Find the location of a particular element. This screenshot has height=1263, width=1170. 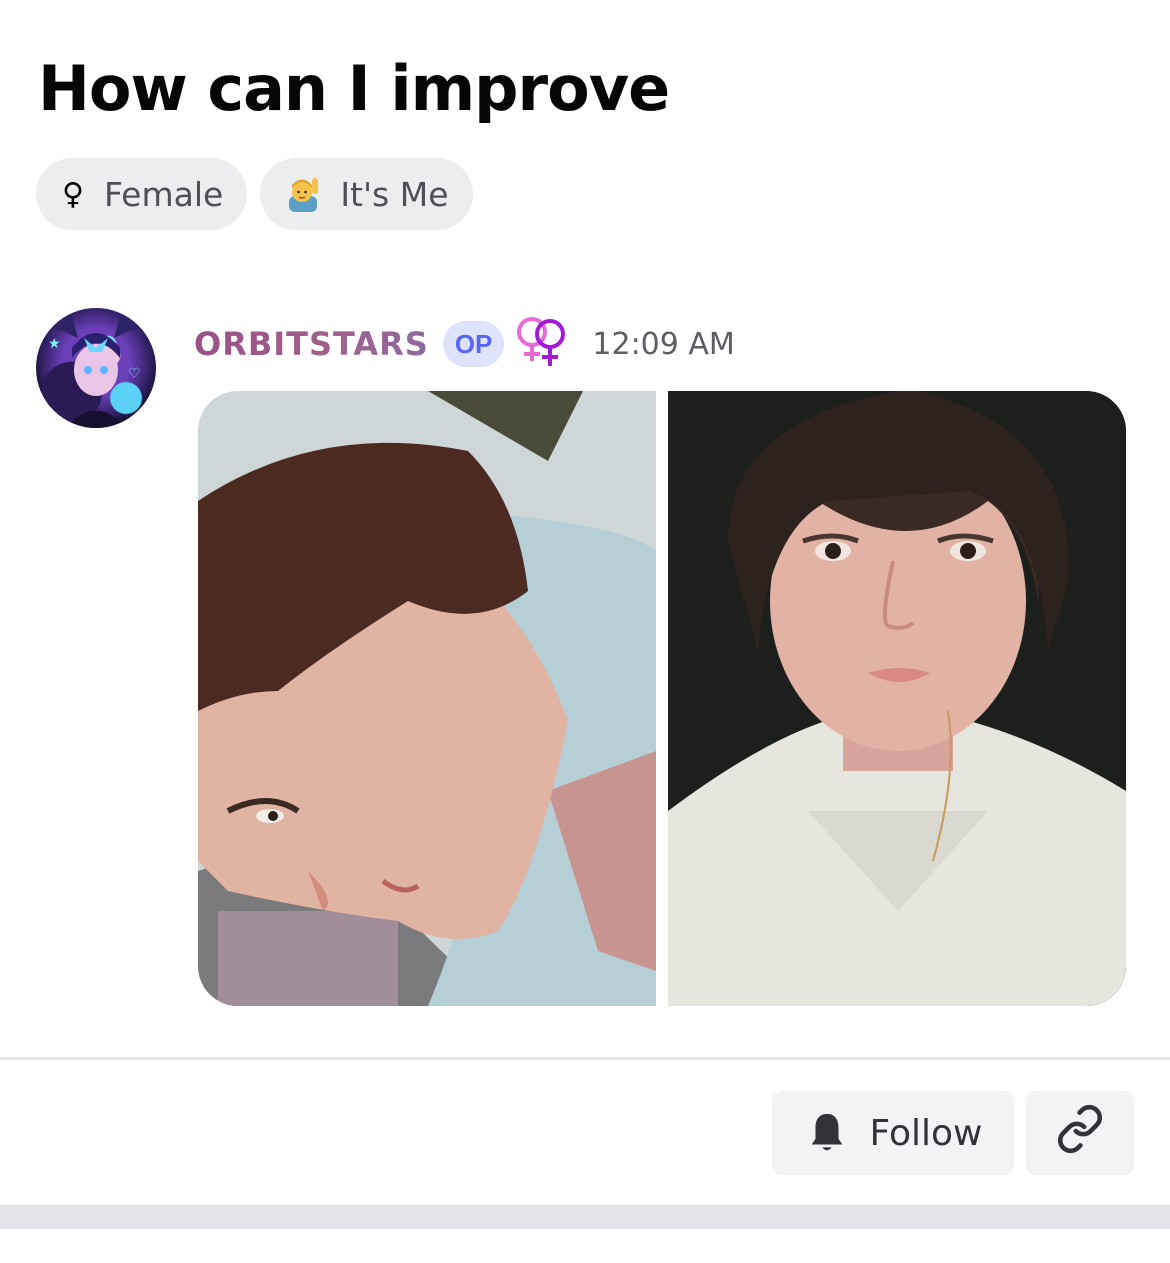

follow-label: Follow is located at coordinates (926, 1133).